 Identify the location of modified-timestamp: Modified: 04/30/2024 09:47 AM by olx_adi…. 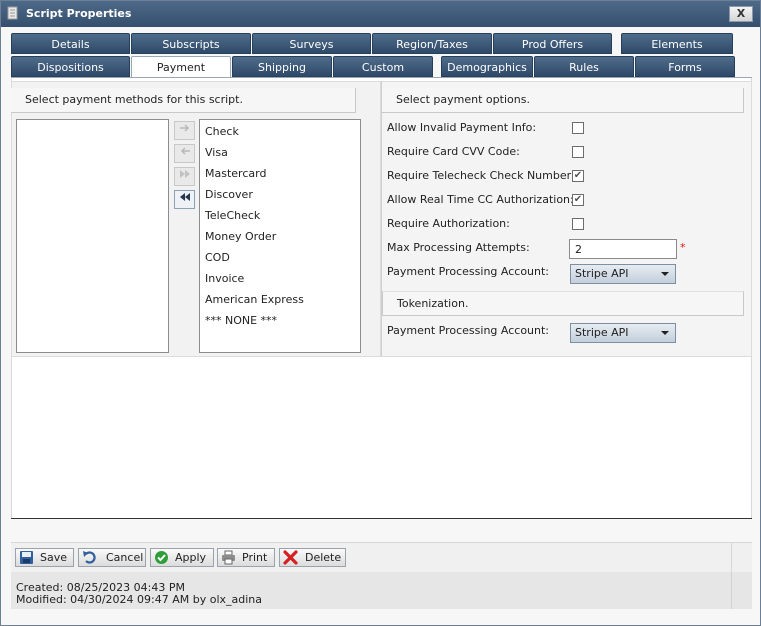
(139, 599).